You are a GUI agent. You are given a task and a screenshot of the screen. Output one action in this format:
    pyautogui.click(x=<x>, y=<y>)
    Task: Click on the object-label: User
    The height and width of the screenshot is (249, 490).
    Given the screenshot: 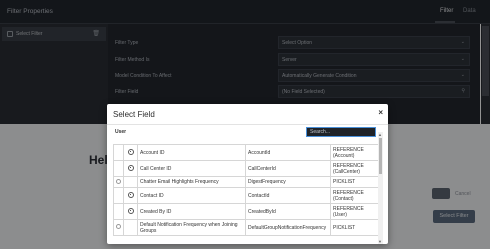 What is the action you would take?
    pyautogui.click(x=121, y=132)
    